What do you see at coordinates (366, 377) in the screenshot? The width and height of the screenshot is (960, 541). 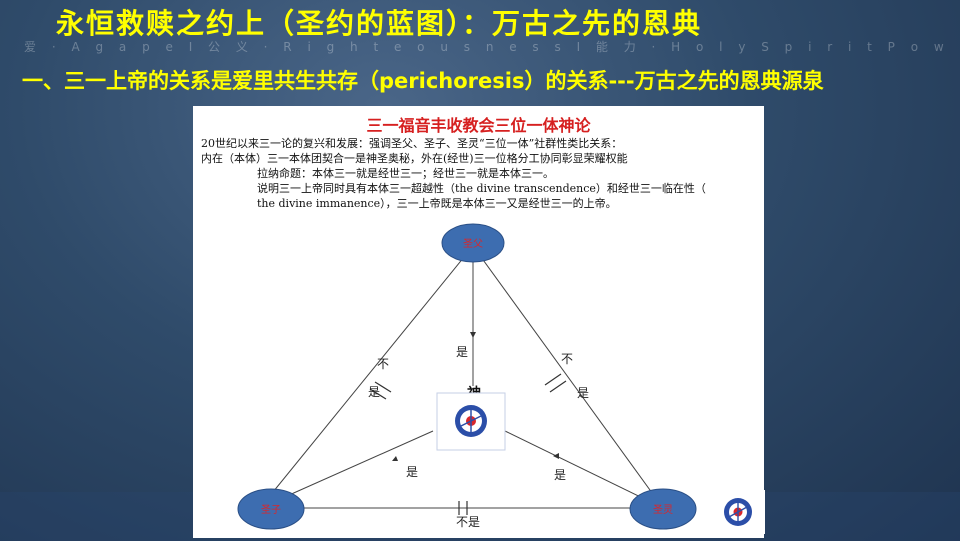 I see `edge-father-son` at bounding box center [366, 377].